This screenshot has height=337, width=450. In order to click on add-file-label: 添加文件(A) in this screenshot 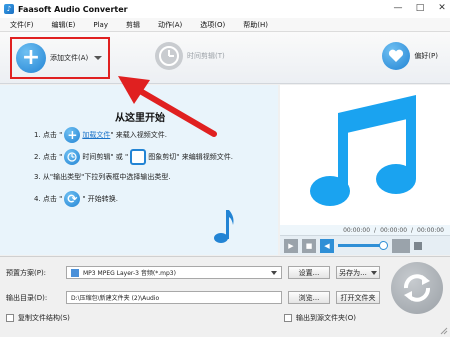, I will do `click(69, 58)`.